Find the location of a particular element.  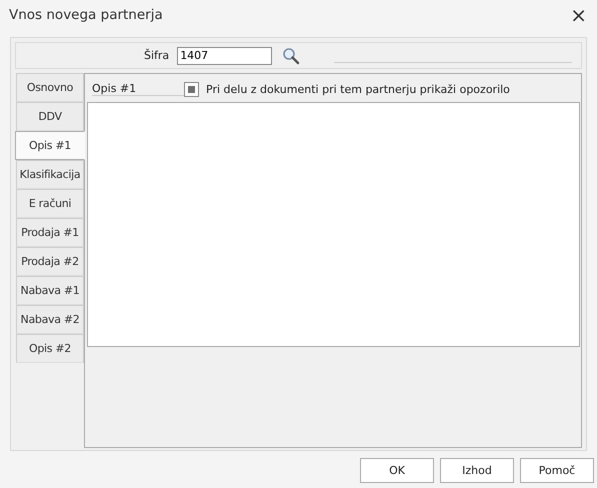

side-tab: Osnovno is located at coordinates (50, 87).